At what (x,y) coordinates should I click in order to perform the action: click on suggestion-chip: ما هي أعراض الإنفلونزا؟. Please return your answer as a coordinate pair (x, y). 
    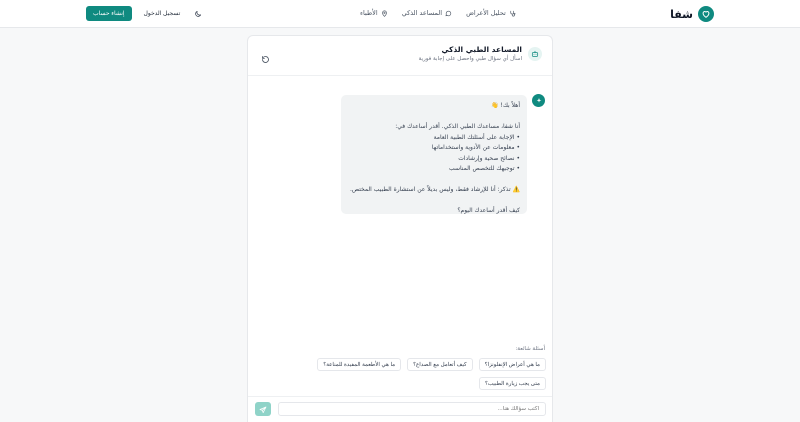
    Looking at the image, I should click on (512, 364).